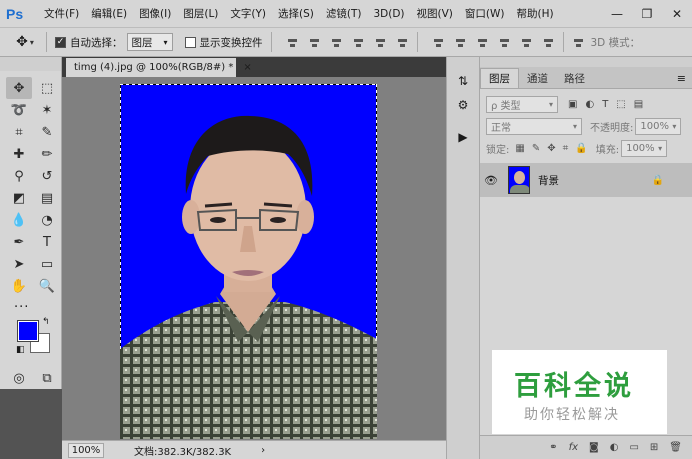 Image resolution: width=692 pixels, height=459 pixels. What do you see at coordinates (463, 137) in the screenshot?
I see `actions-play-icon: ▶` at bounding box center [463, 137].